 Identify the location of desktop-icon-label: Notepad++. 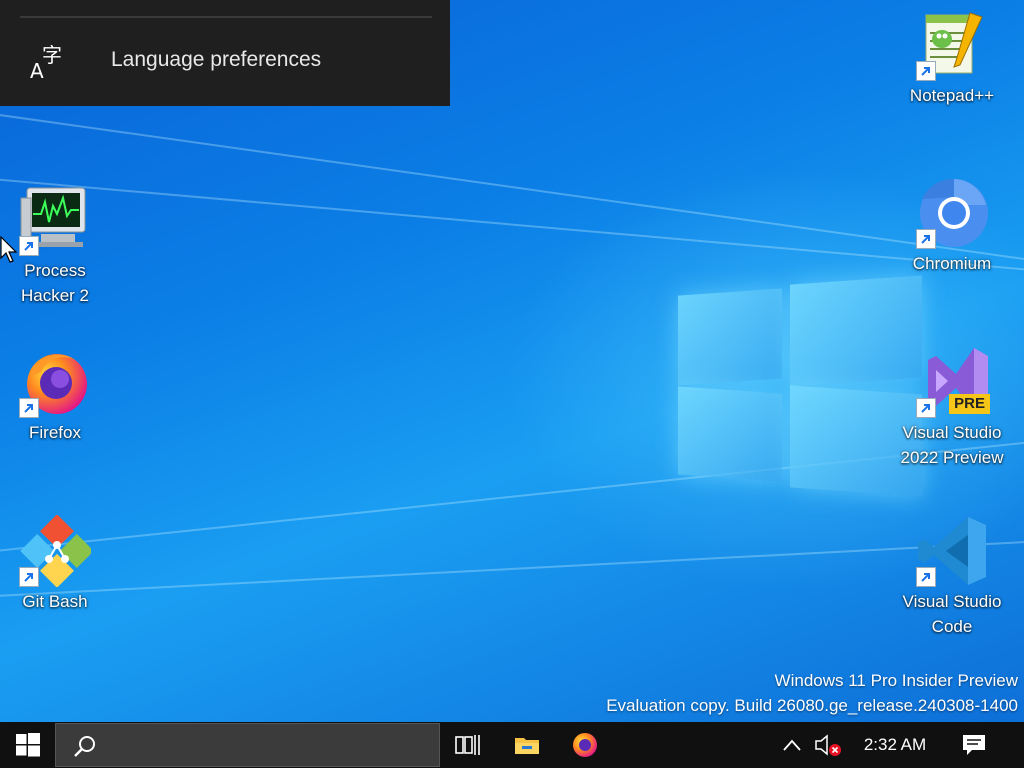
(952, 95).